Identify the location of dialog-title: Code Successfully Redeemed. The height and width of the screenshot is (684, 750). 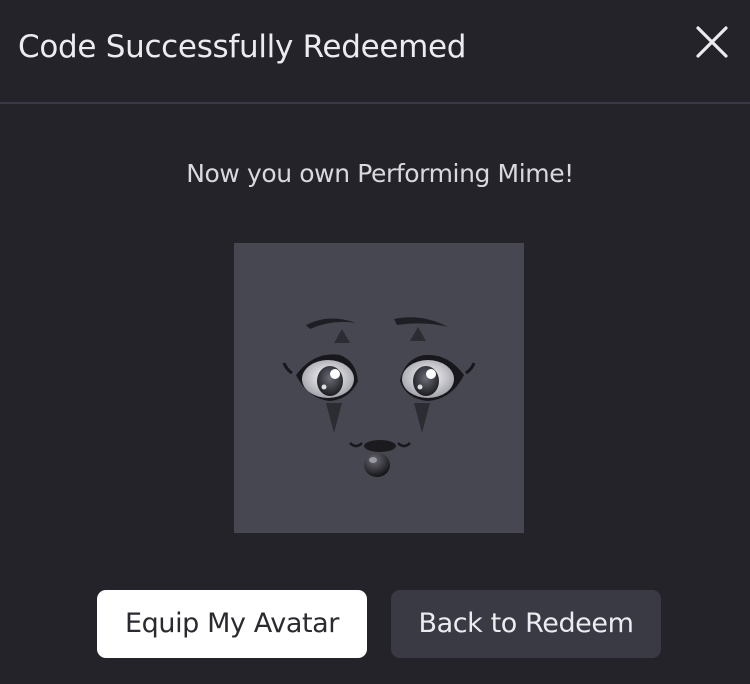
(242, 47).